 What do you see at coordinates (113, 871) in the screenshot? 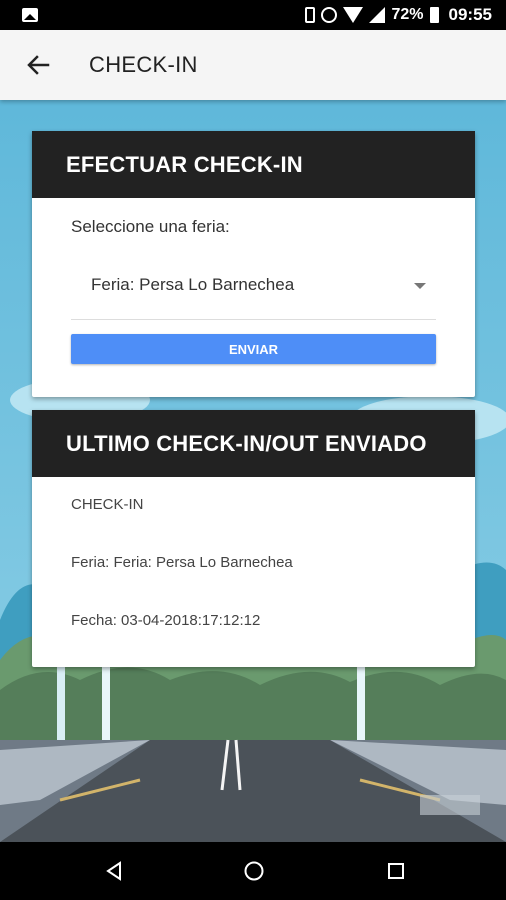
I see `nav-back-icon` at bounding box center [113, 871].